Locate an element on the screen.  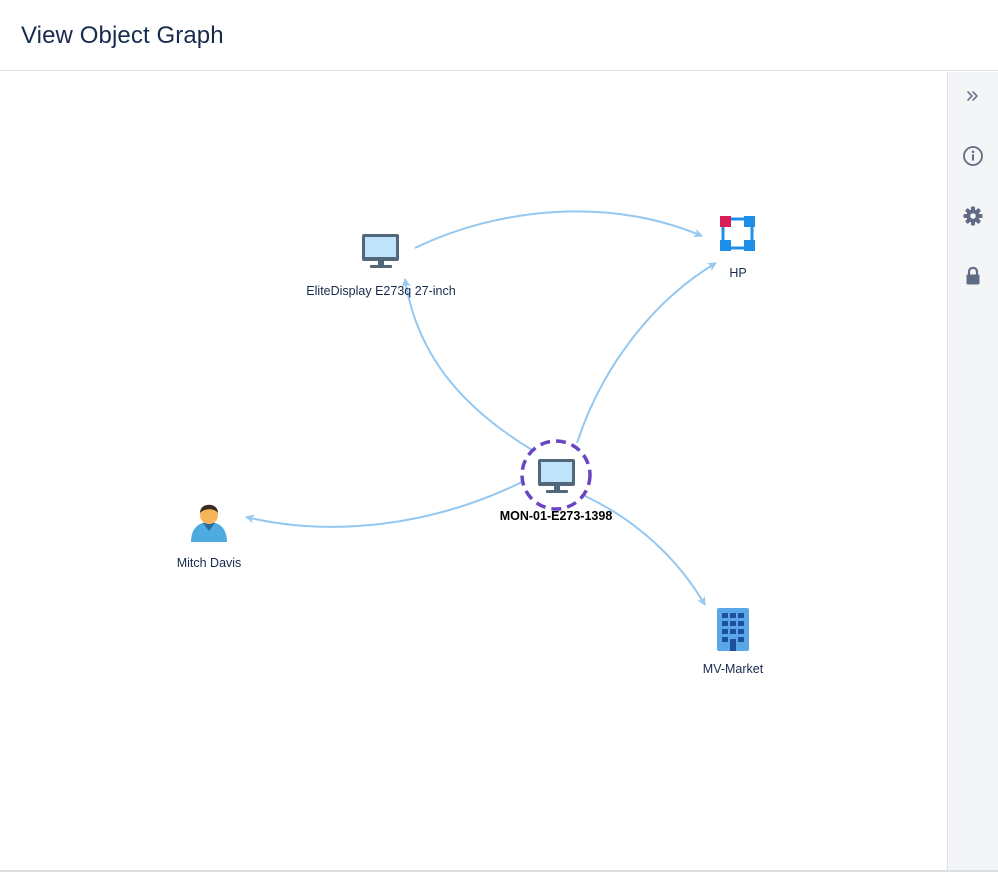
node-label-person: Mitch Davis is located at coordinates (209, 563).